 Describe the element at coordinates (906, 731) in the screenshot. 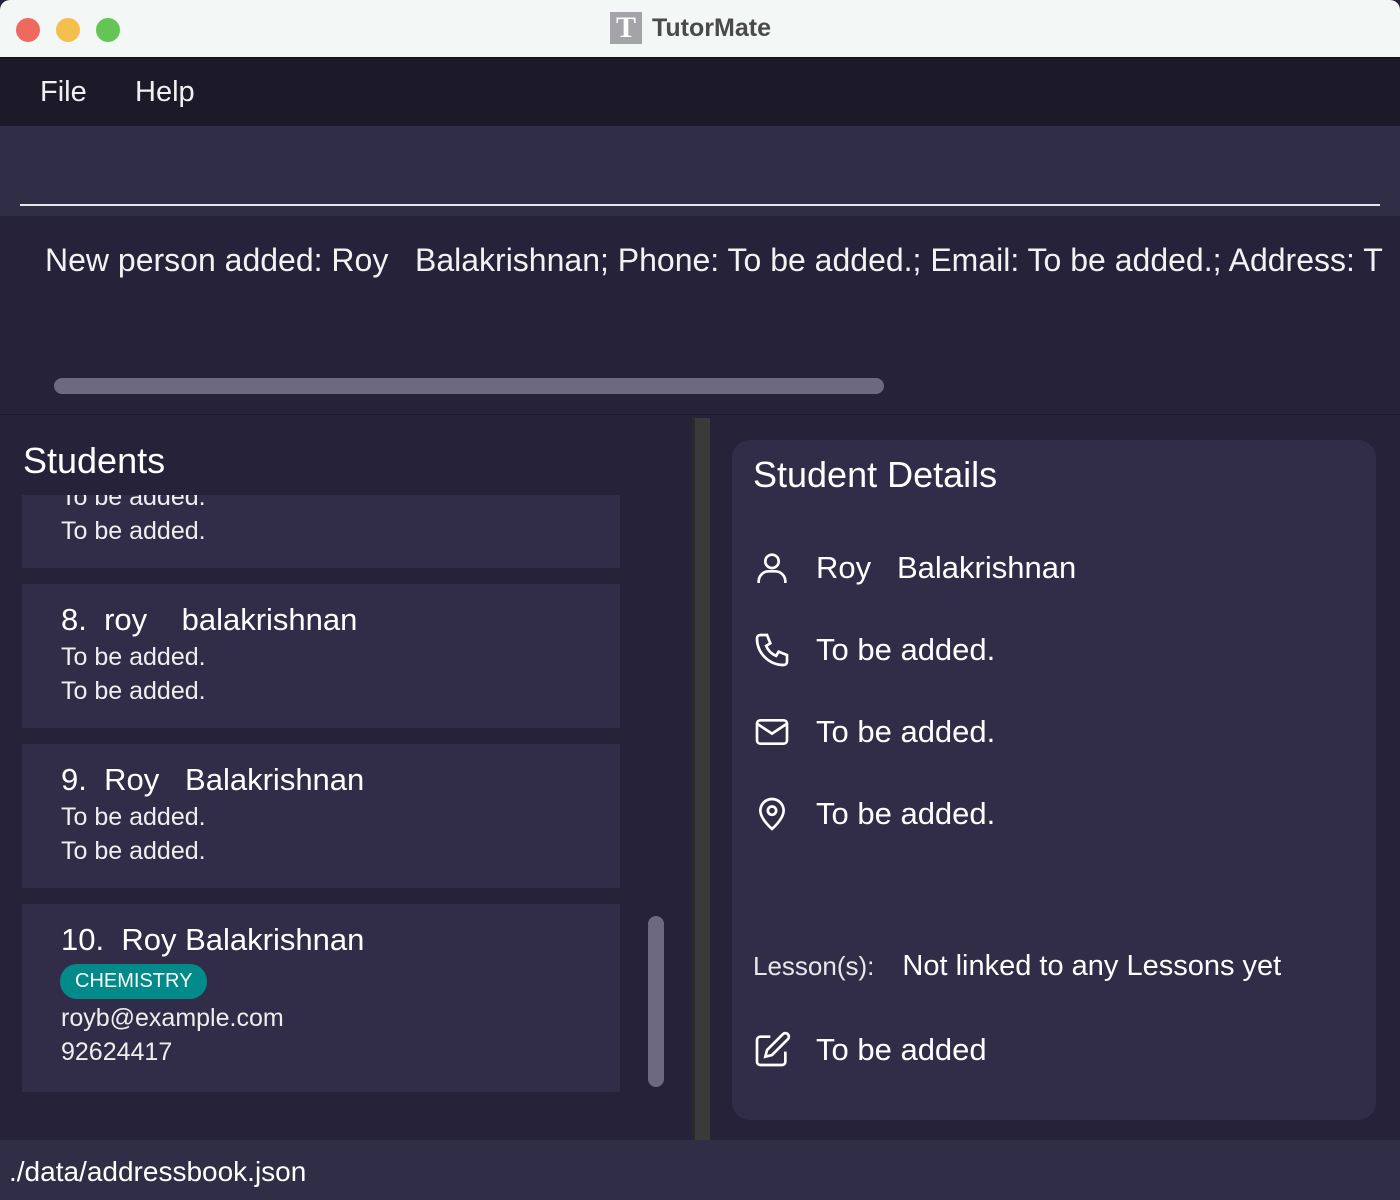

I see `detail-email: To be added.` at that location.